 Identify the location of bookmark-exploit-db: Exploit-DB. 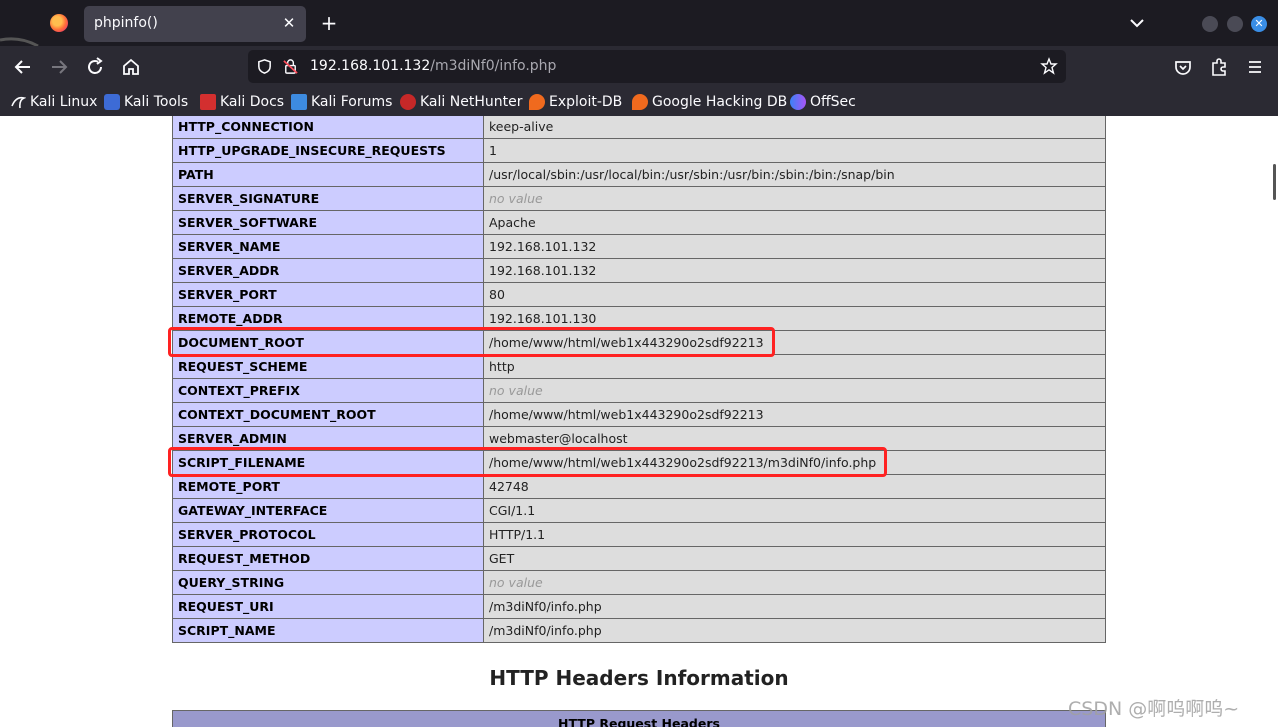
(575, 102).